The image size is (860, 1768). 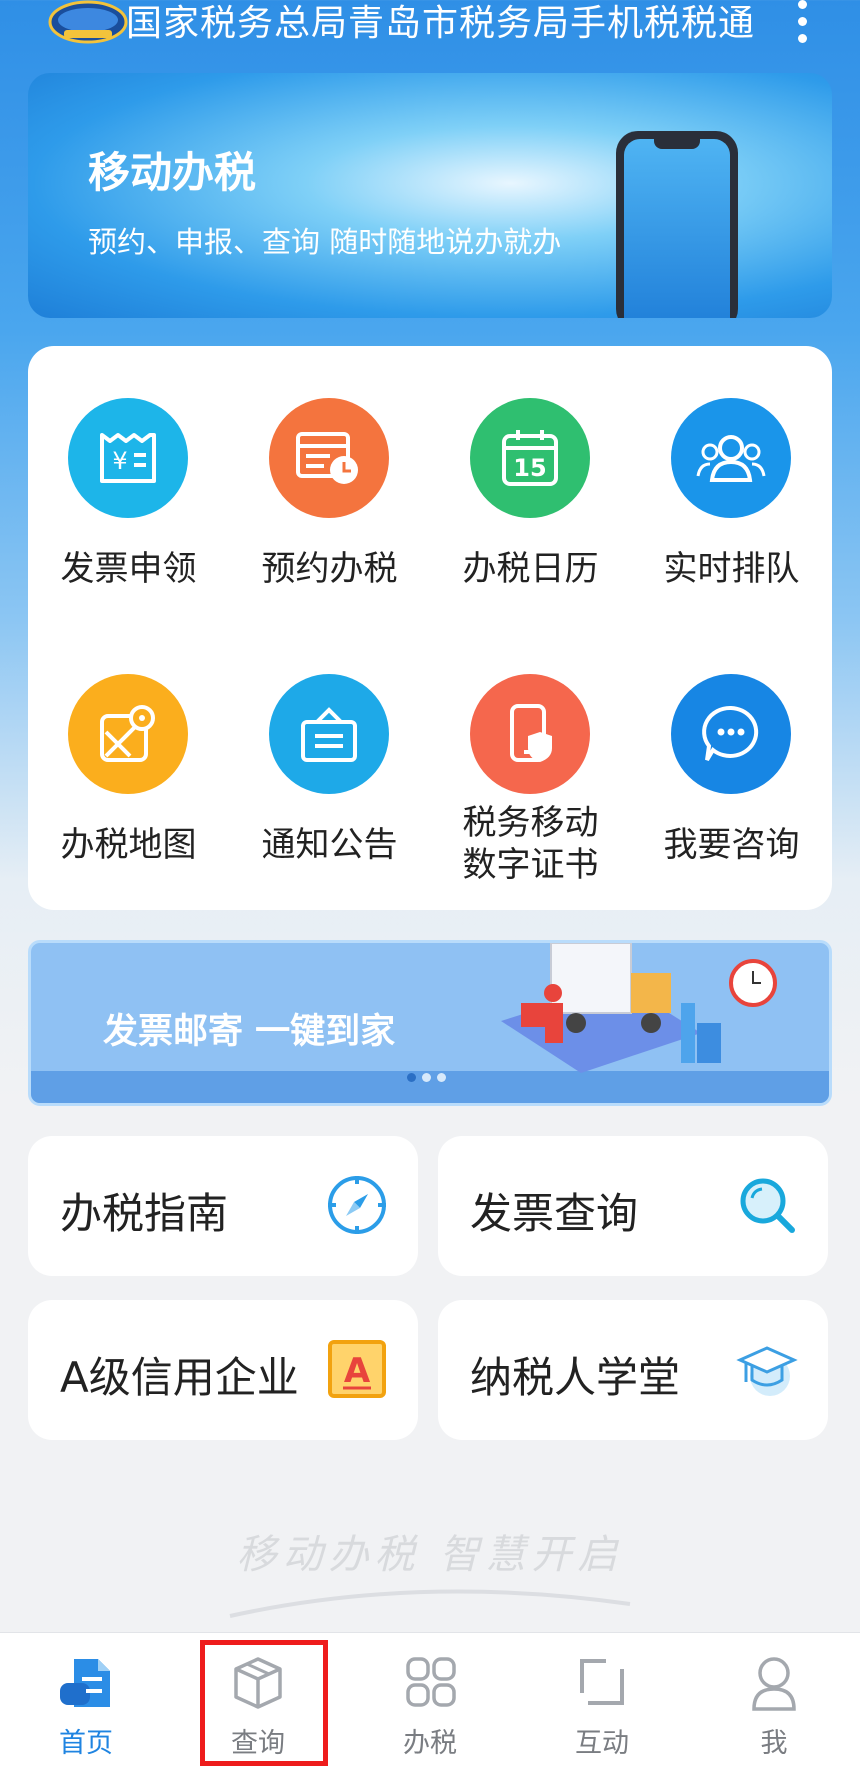 What do you see at coordinates (128, 569) in the screenshot?
I see `service-label: 发票申领` at bounding box center [128, 569].